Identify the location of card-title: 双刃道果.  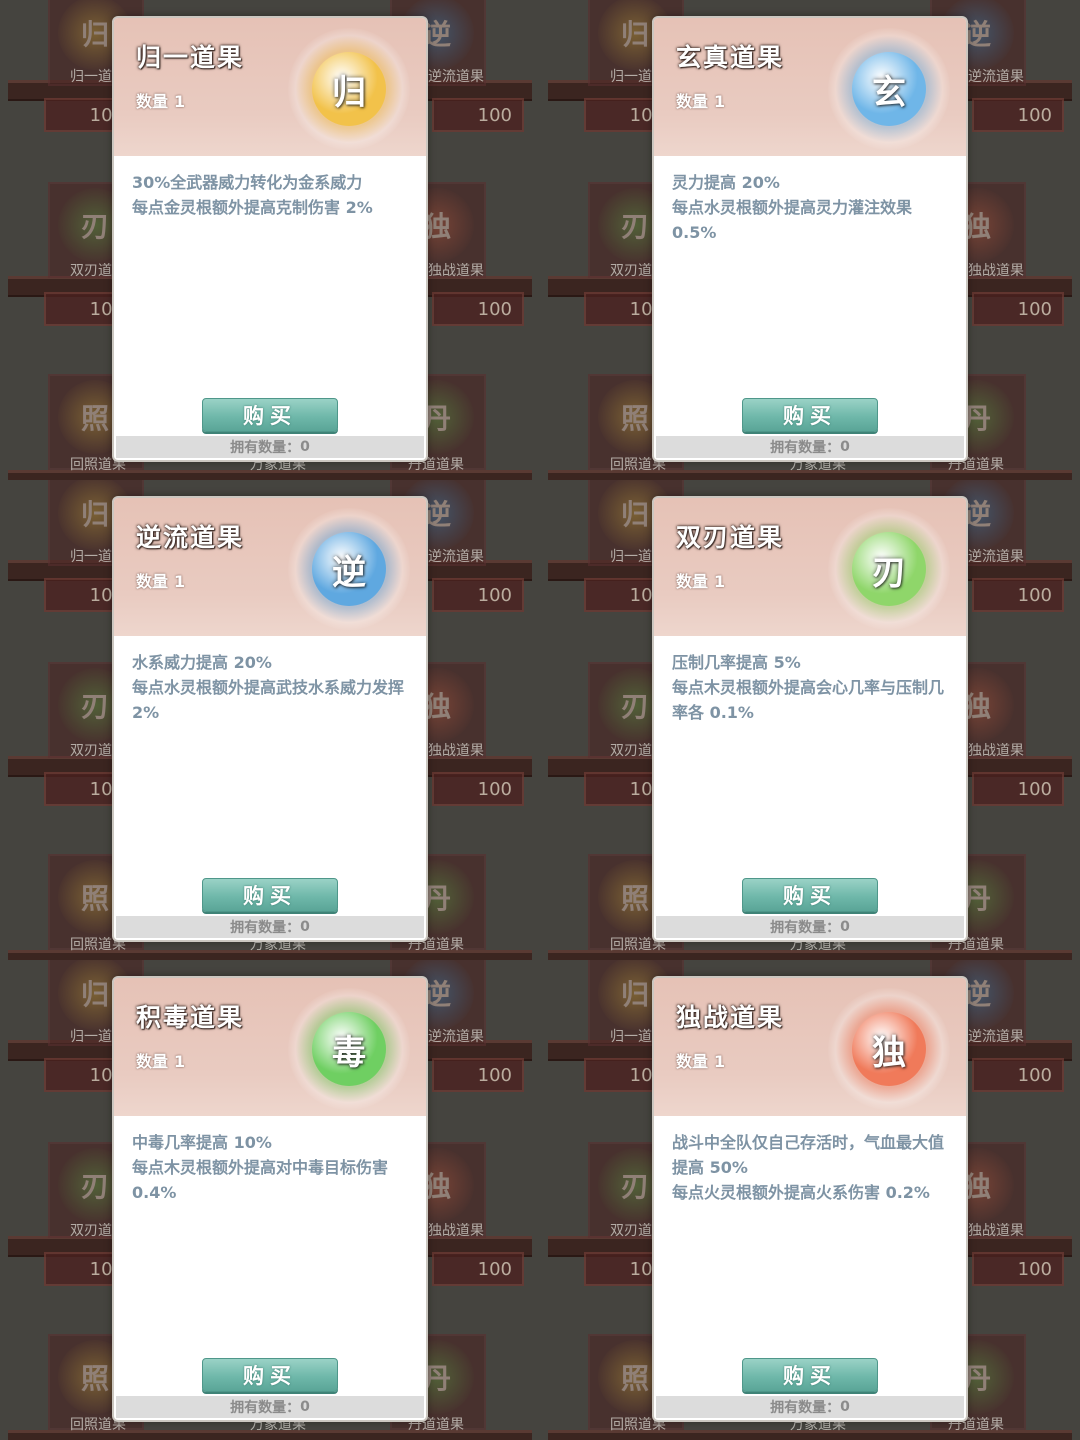
(730, 537).